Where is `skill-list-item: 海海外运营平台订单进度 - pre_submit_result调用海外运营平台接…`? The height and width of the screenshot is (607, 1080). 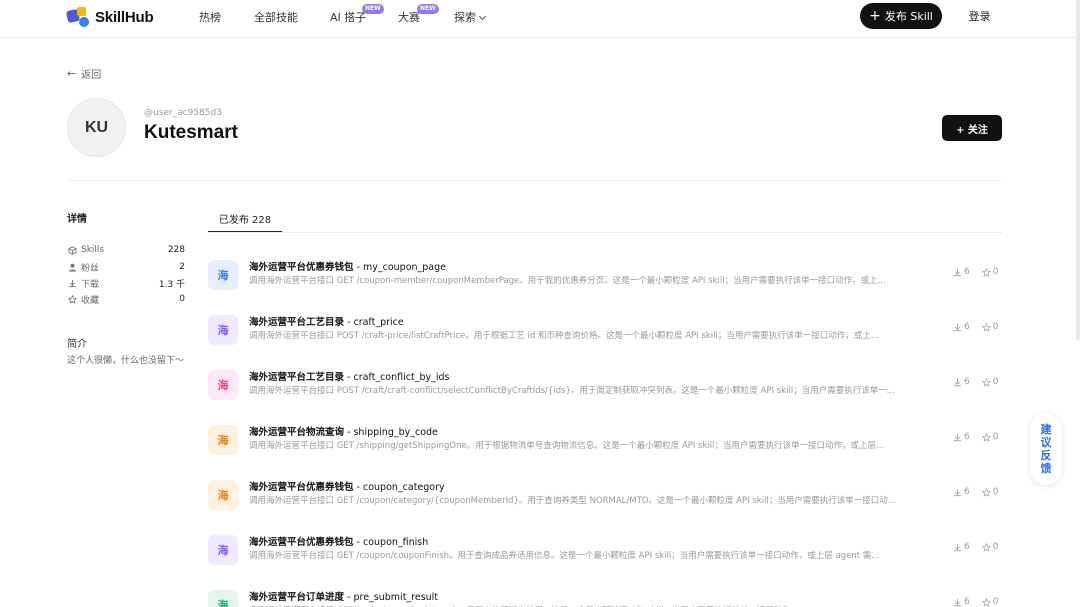 skill-list-item: 海海外运营平台订单进度 - pre_submit_result调用海外运营平台接… is located at coordinates (605, 597).